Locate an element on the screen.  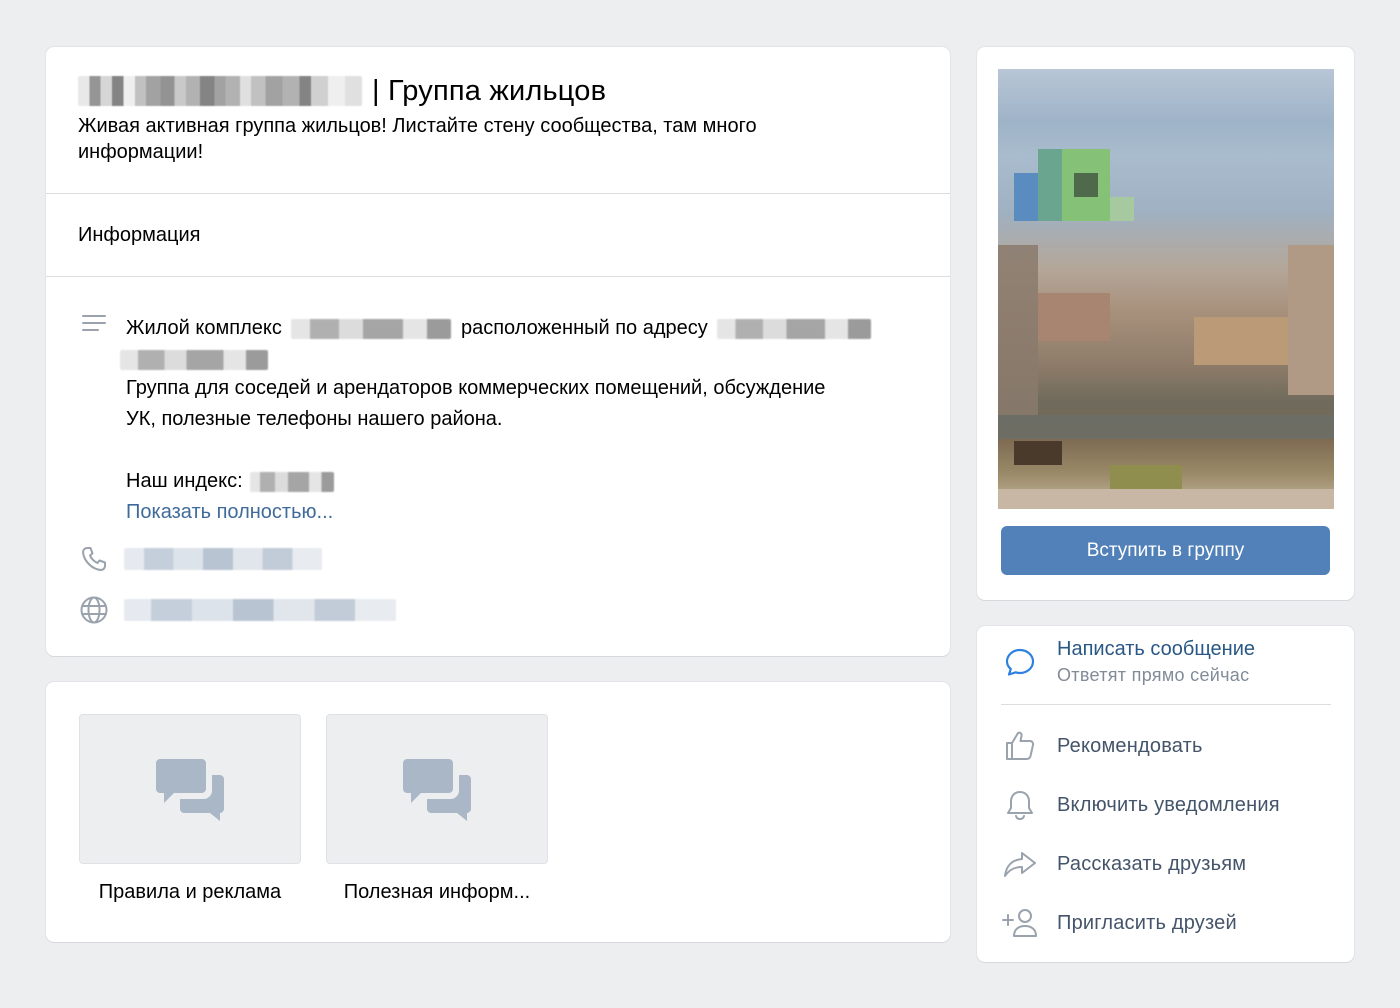
add-user-icon is located at coordinates (1020, 923).